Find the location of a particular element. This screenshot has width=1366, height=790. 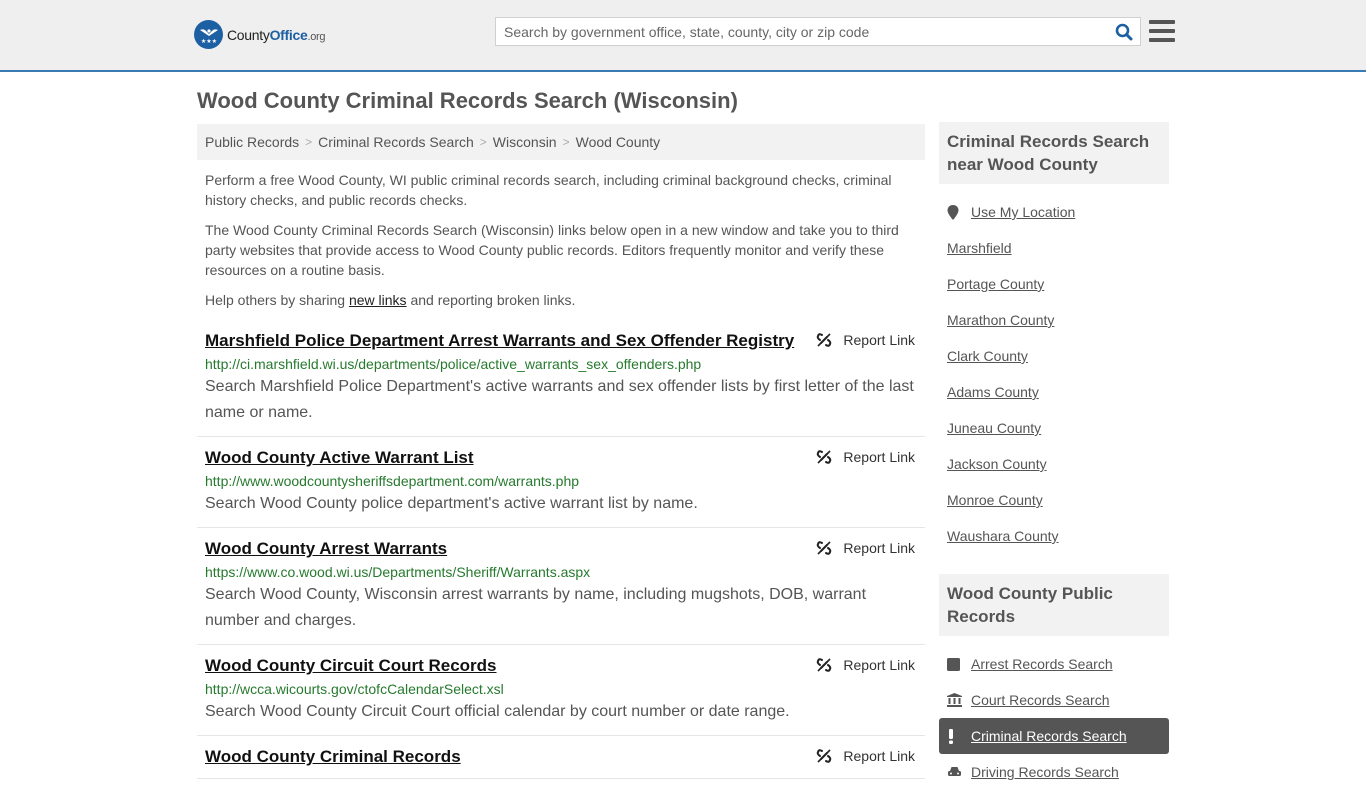

public-records-item-active: Criminal Records Search is located at coordinates (1054, 736).